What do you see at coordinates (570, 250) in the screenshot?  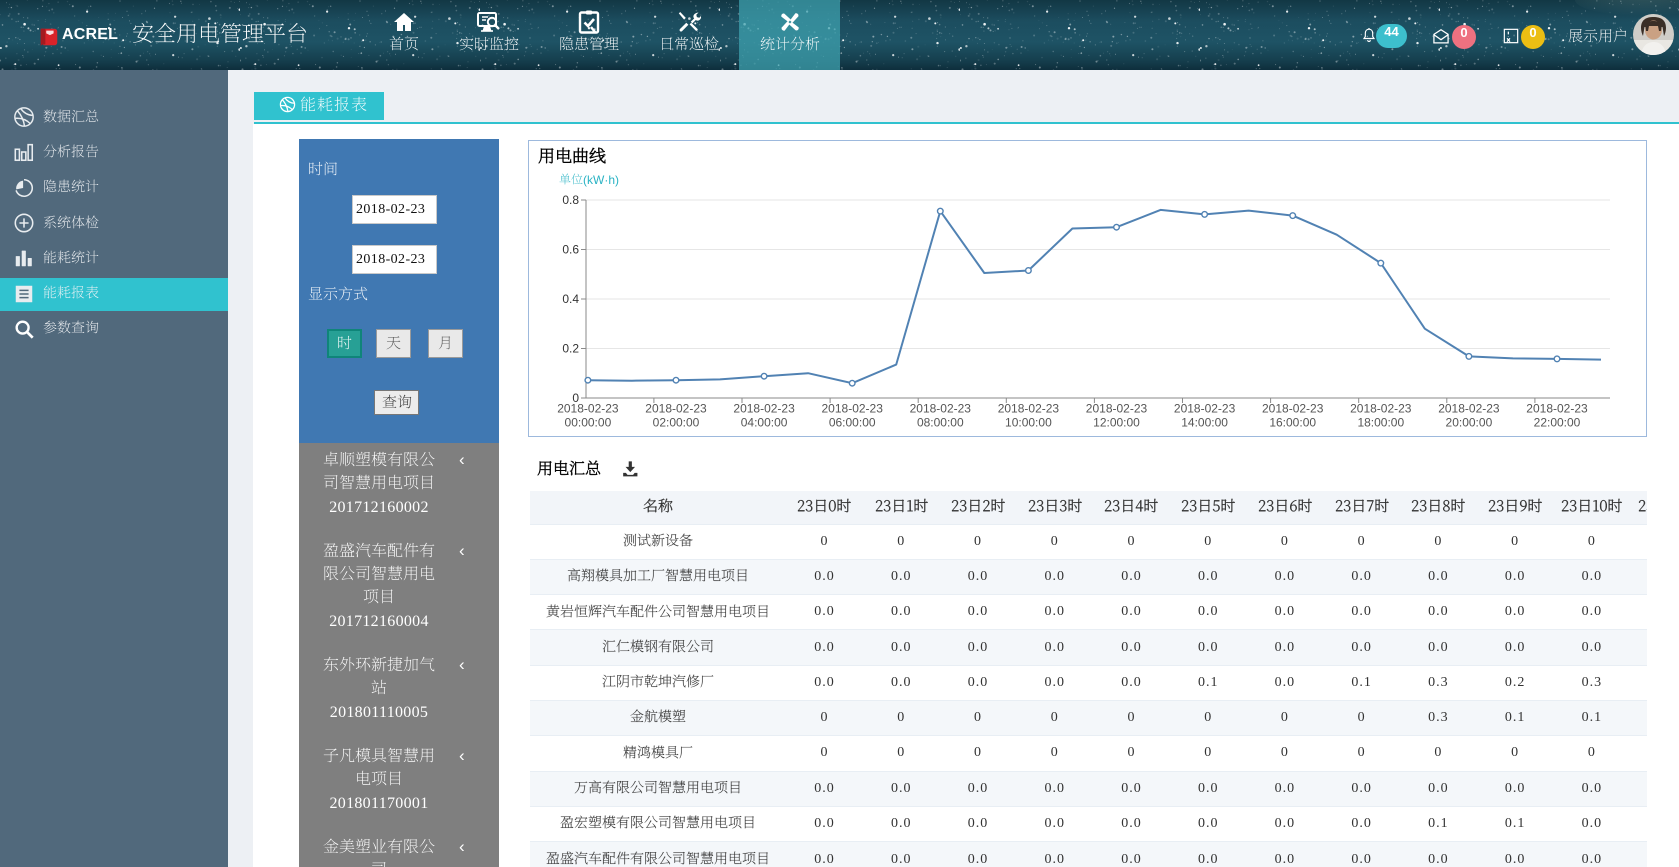 I see `svg-text: 0.6` at bounding box center [570, 250].